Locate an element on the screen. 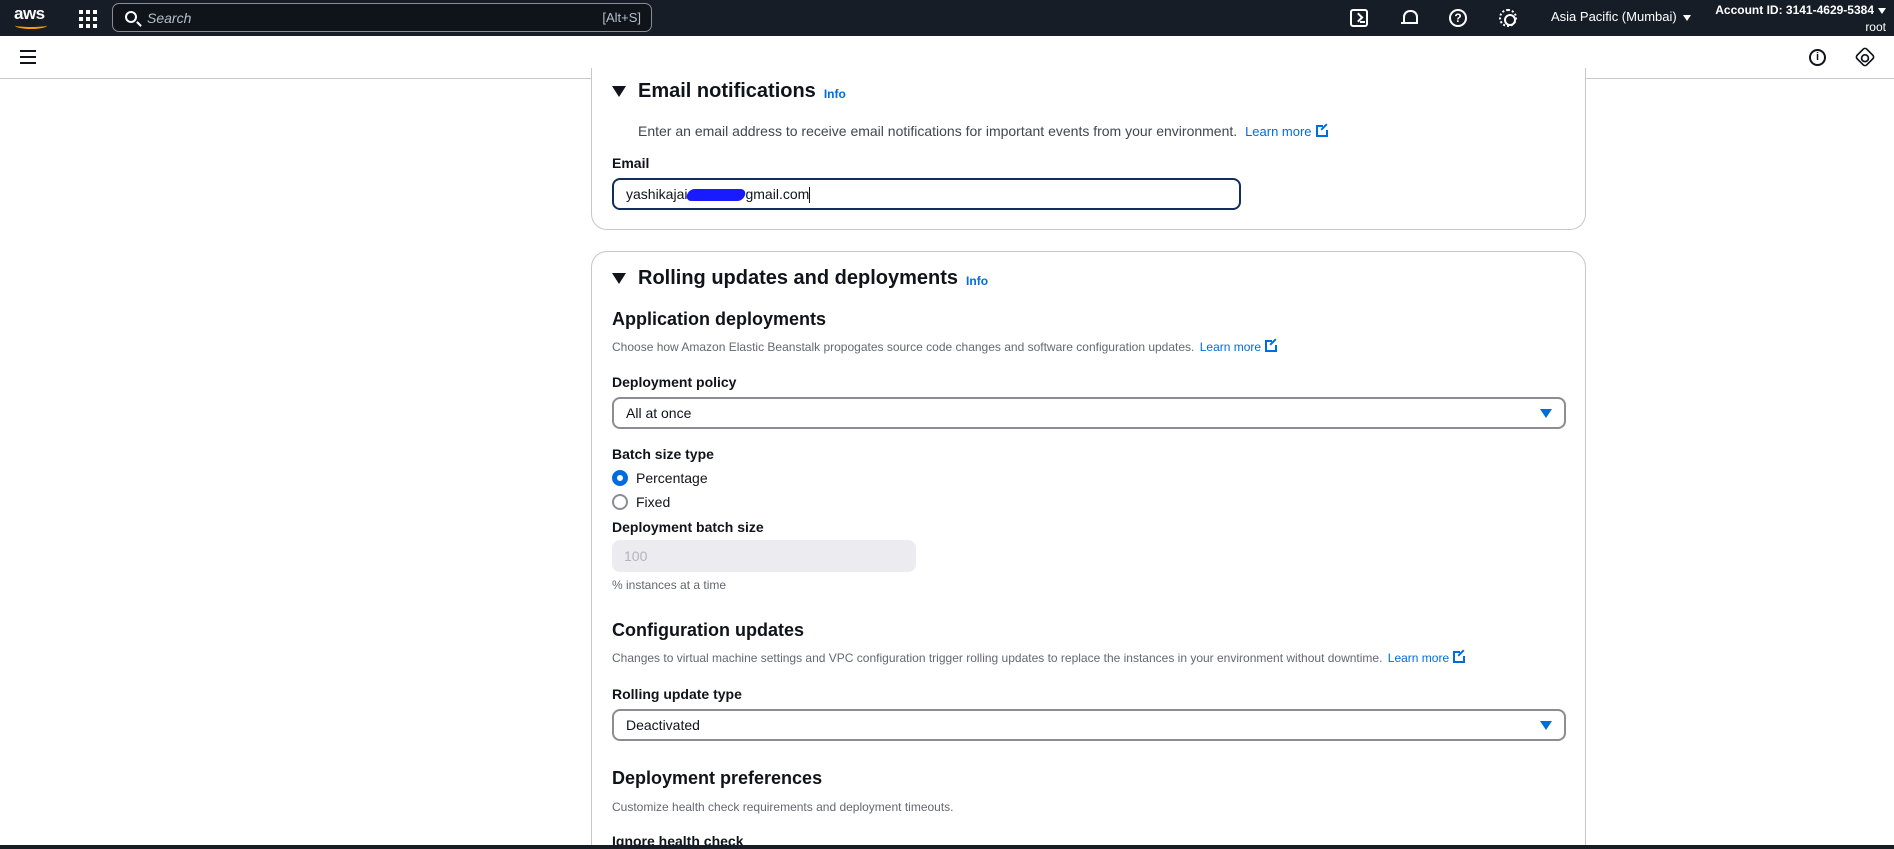  deployment-policy-label: Deployment policy is located at coordinates (674, 382).